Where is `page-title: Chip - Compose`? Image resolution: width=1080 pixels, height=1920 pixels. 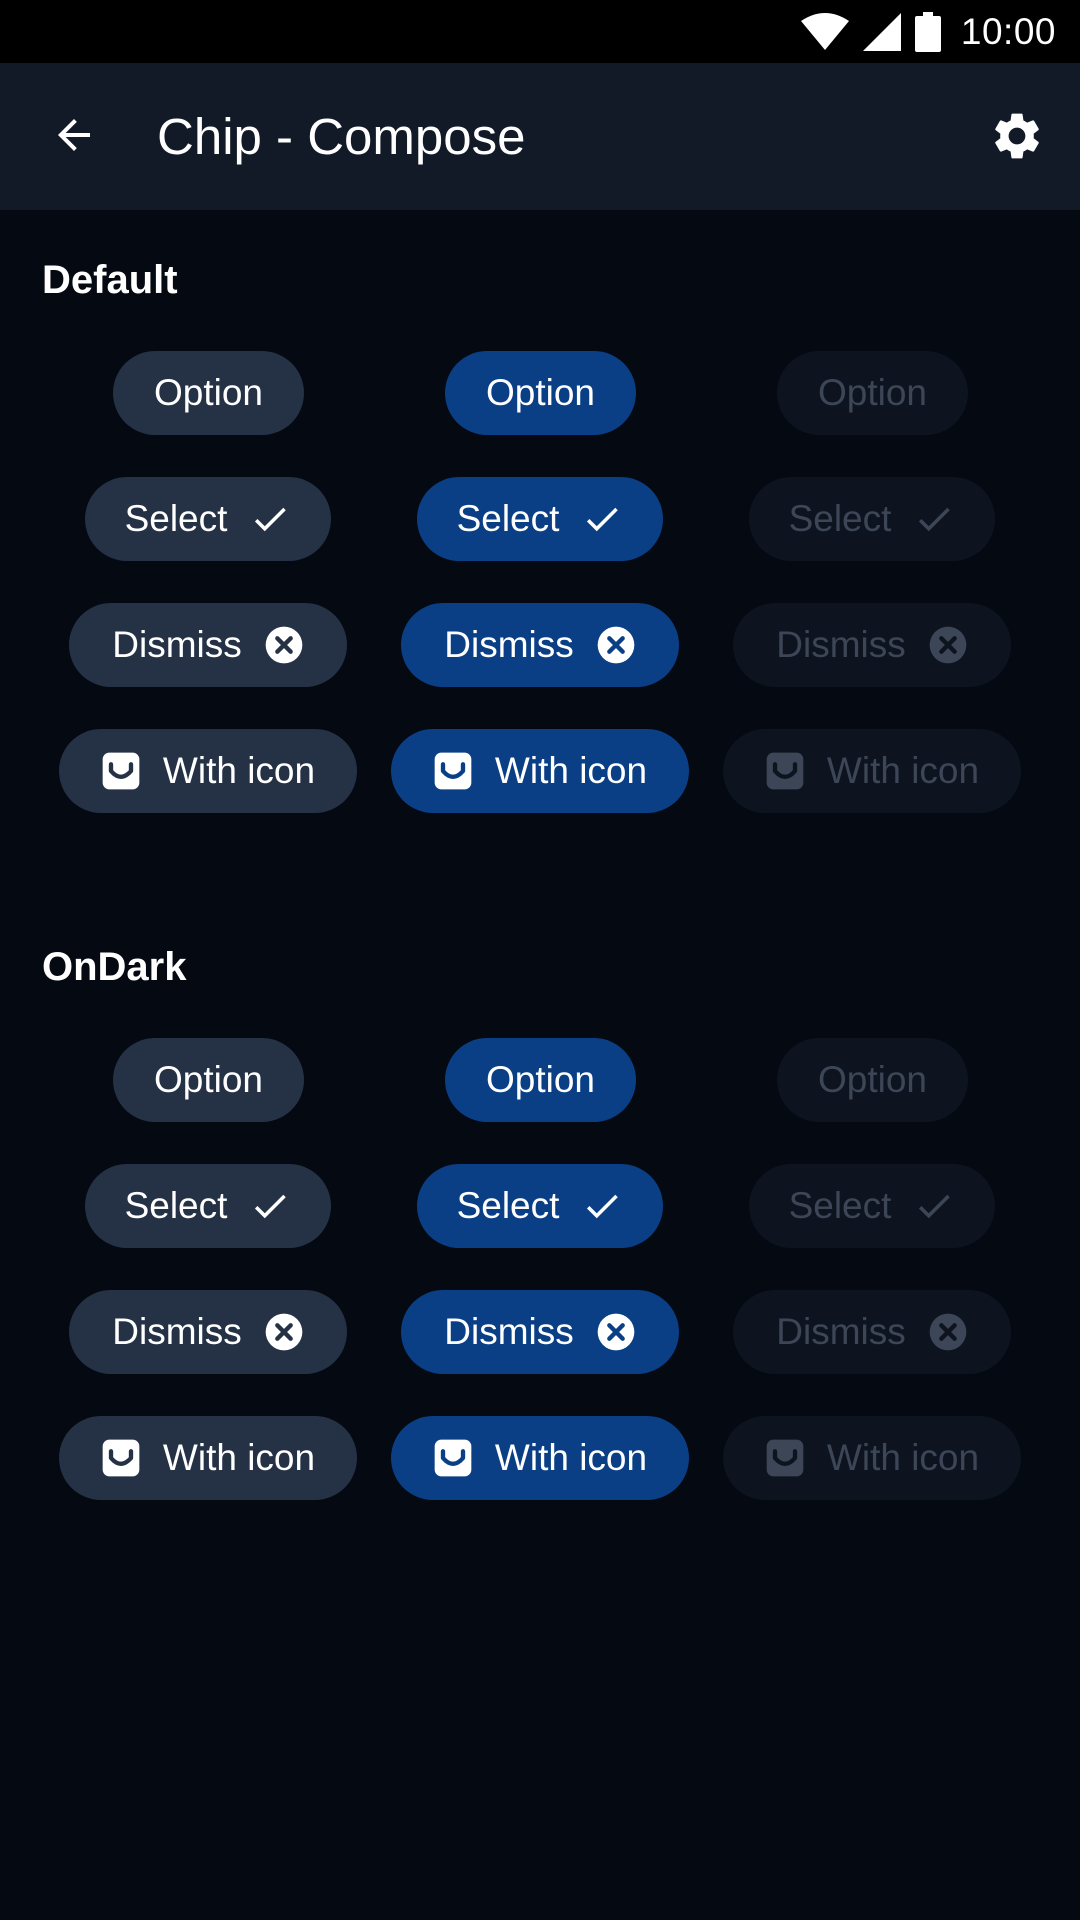
page-title: Chip - Compose is located at coordinates (341, 136).